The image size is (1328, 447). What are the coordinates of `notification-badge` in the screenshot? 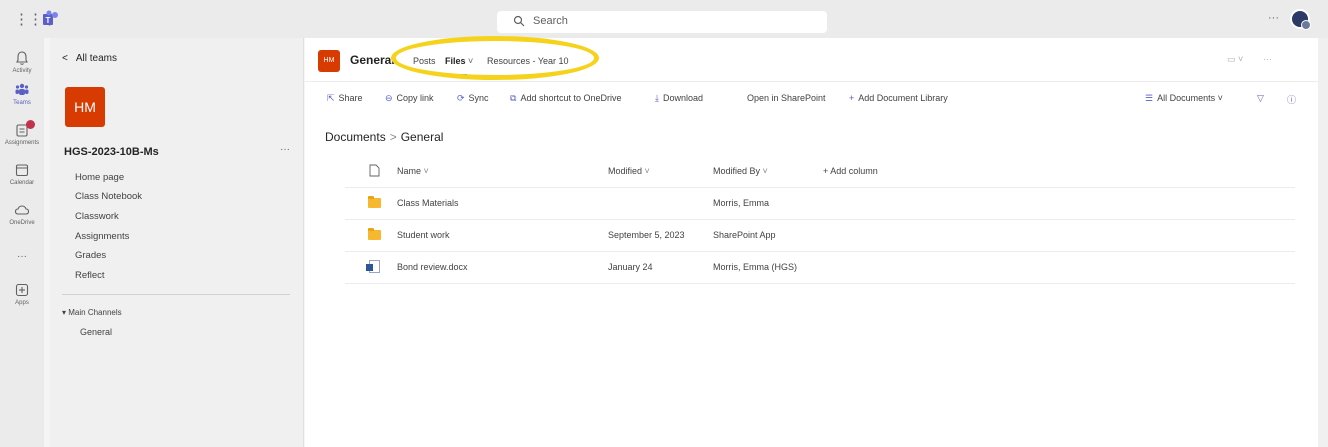 It's located at (30, 124).